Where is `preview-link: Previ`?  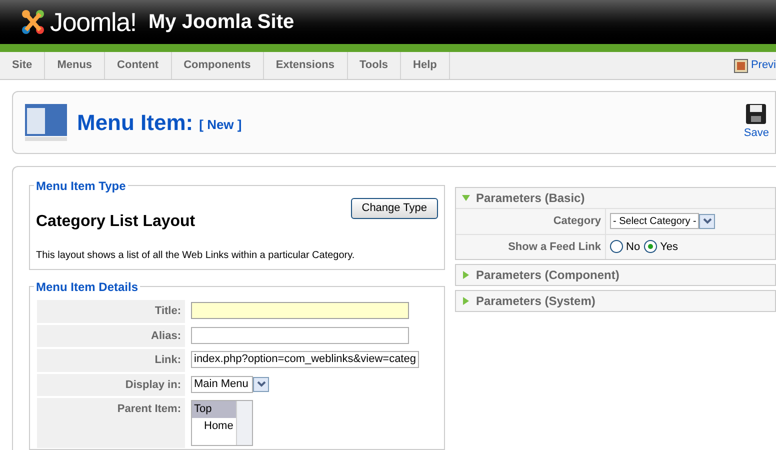
preview-link: Previ is located at coordinates (755, 65).